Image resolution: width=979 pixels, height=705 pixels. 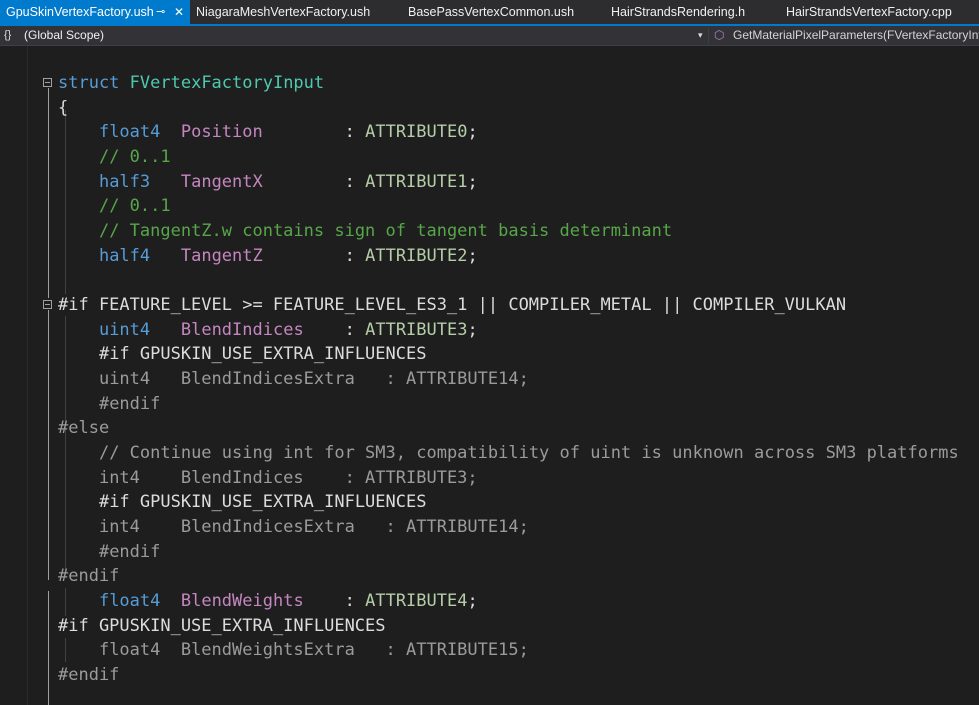 I want to click on member-name: TangentZ, so click(x=221, y=255).